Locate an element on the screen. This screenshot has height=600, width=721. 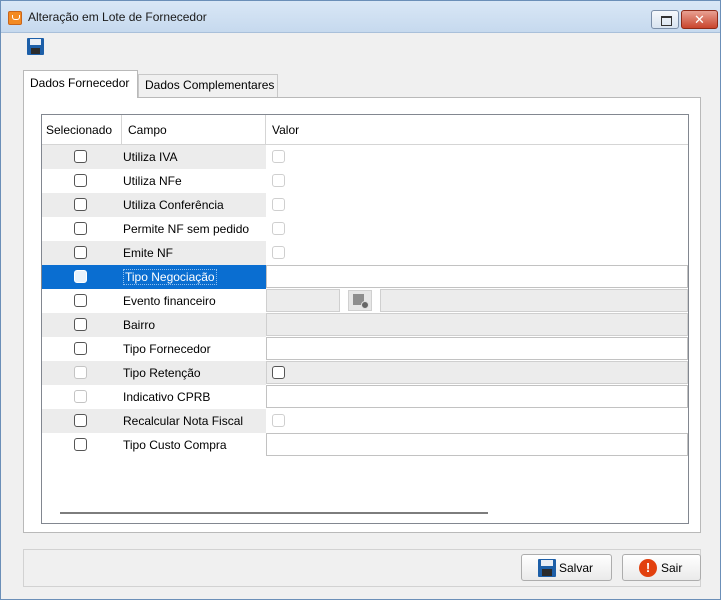
save-button: Salvar is located at coordinates (566, 567).